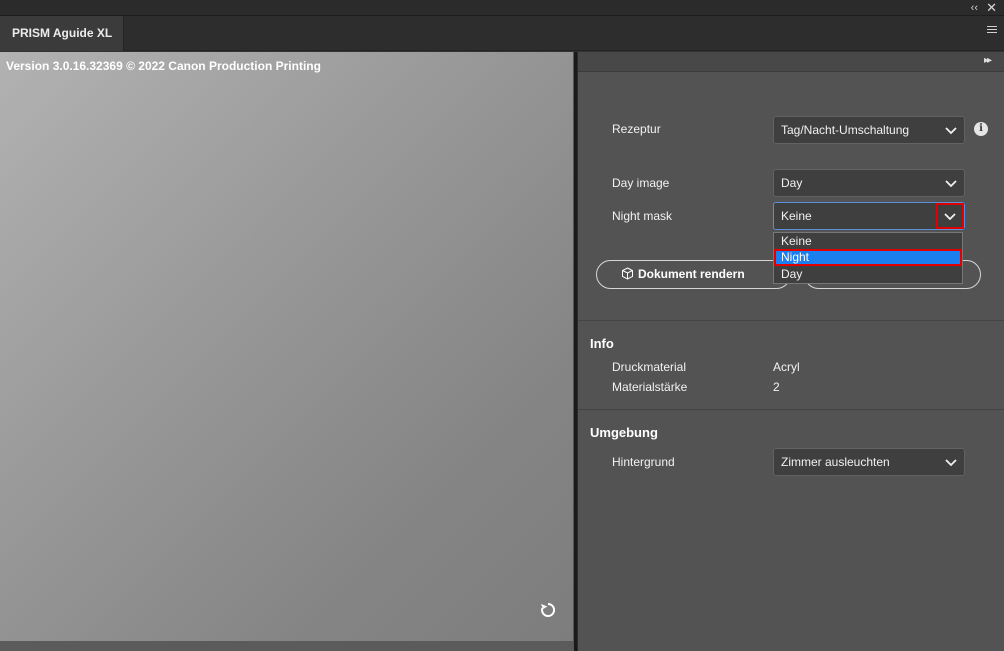  I want to click on reset-view-icon, so click(548, 610).